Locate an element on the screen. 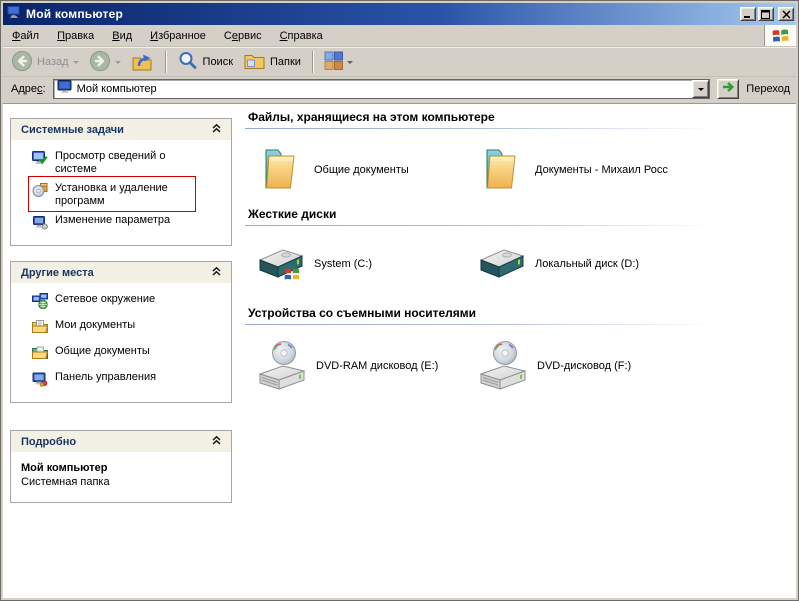  address-dropdown-button is located at coordinates (701, 88).